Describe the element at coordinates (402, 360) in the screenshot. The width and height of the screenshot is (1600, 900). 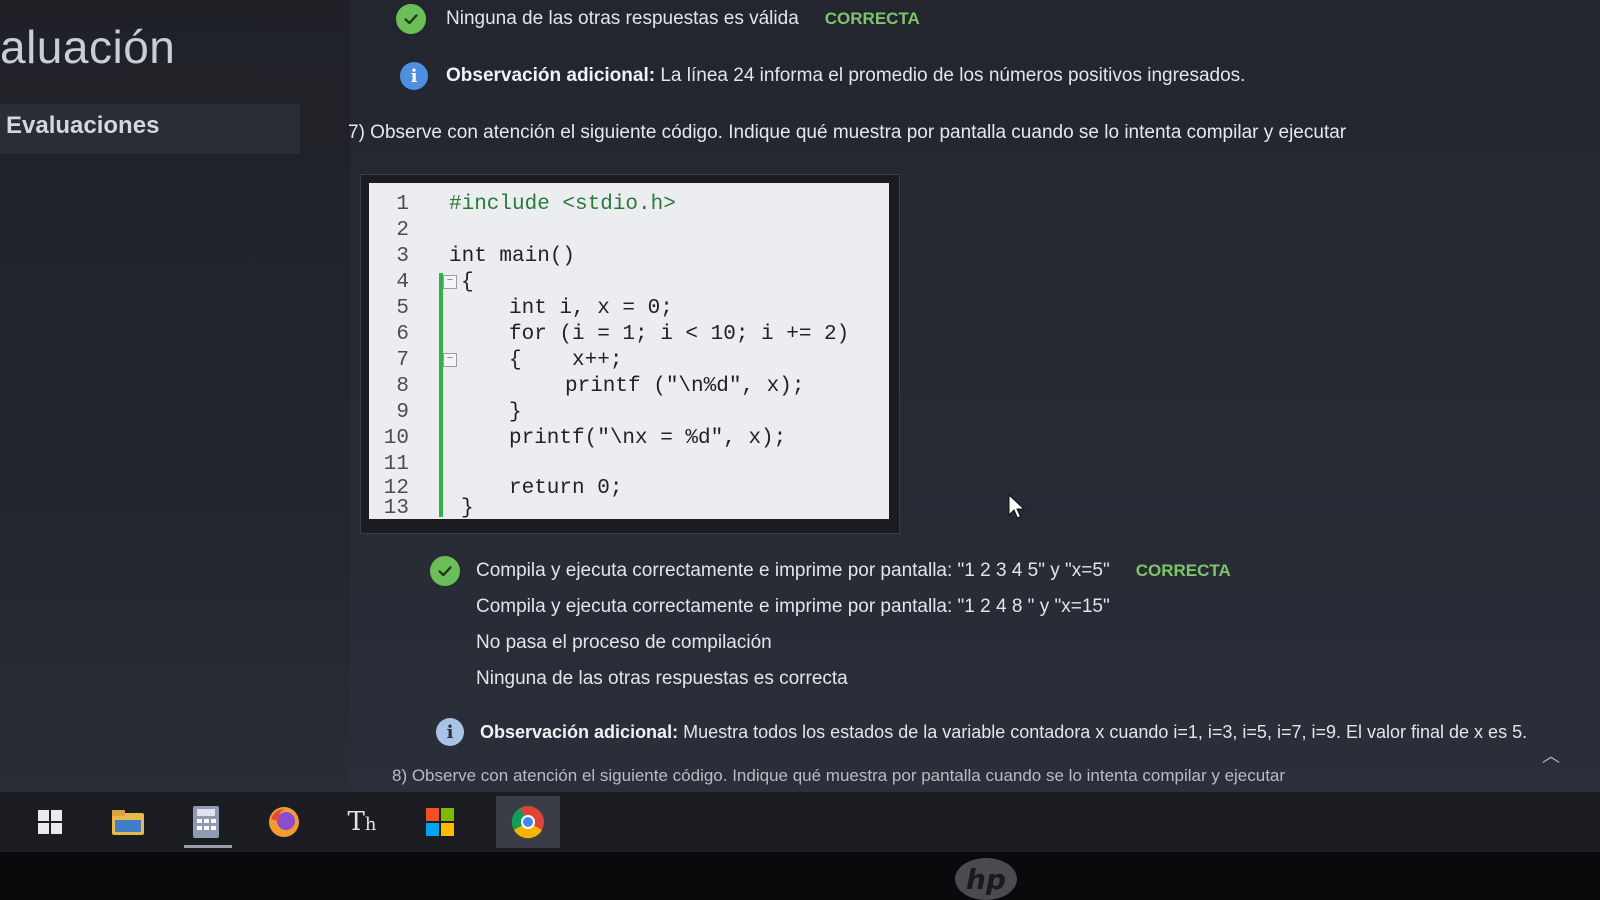
I see `line-number: 7` at that location.